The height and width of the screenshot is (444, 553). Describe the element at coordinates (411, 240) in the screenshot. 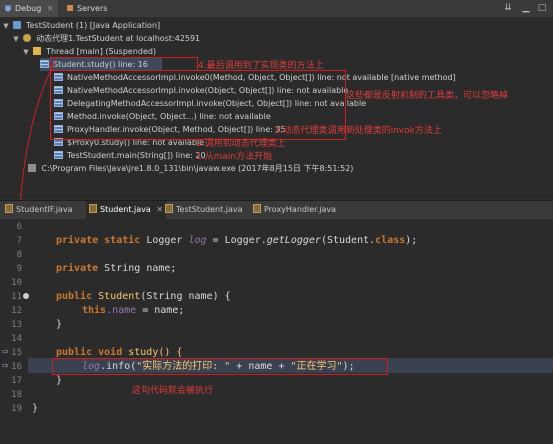

I see `code-text: );` at that location.